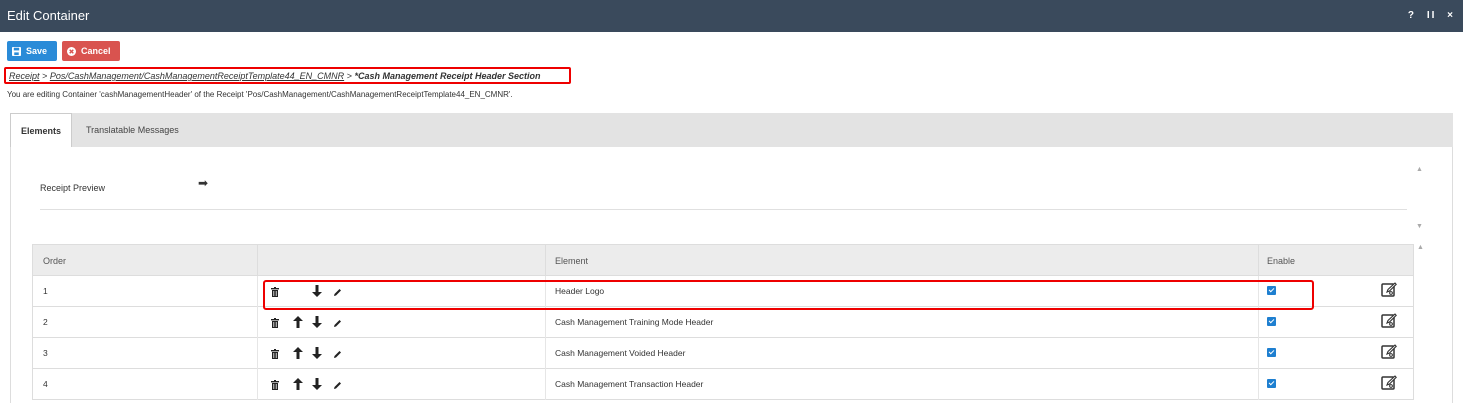 The width and height of the screenshot is (1463, 403). I want to click on divider, so click(723, 209).